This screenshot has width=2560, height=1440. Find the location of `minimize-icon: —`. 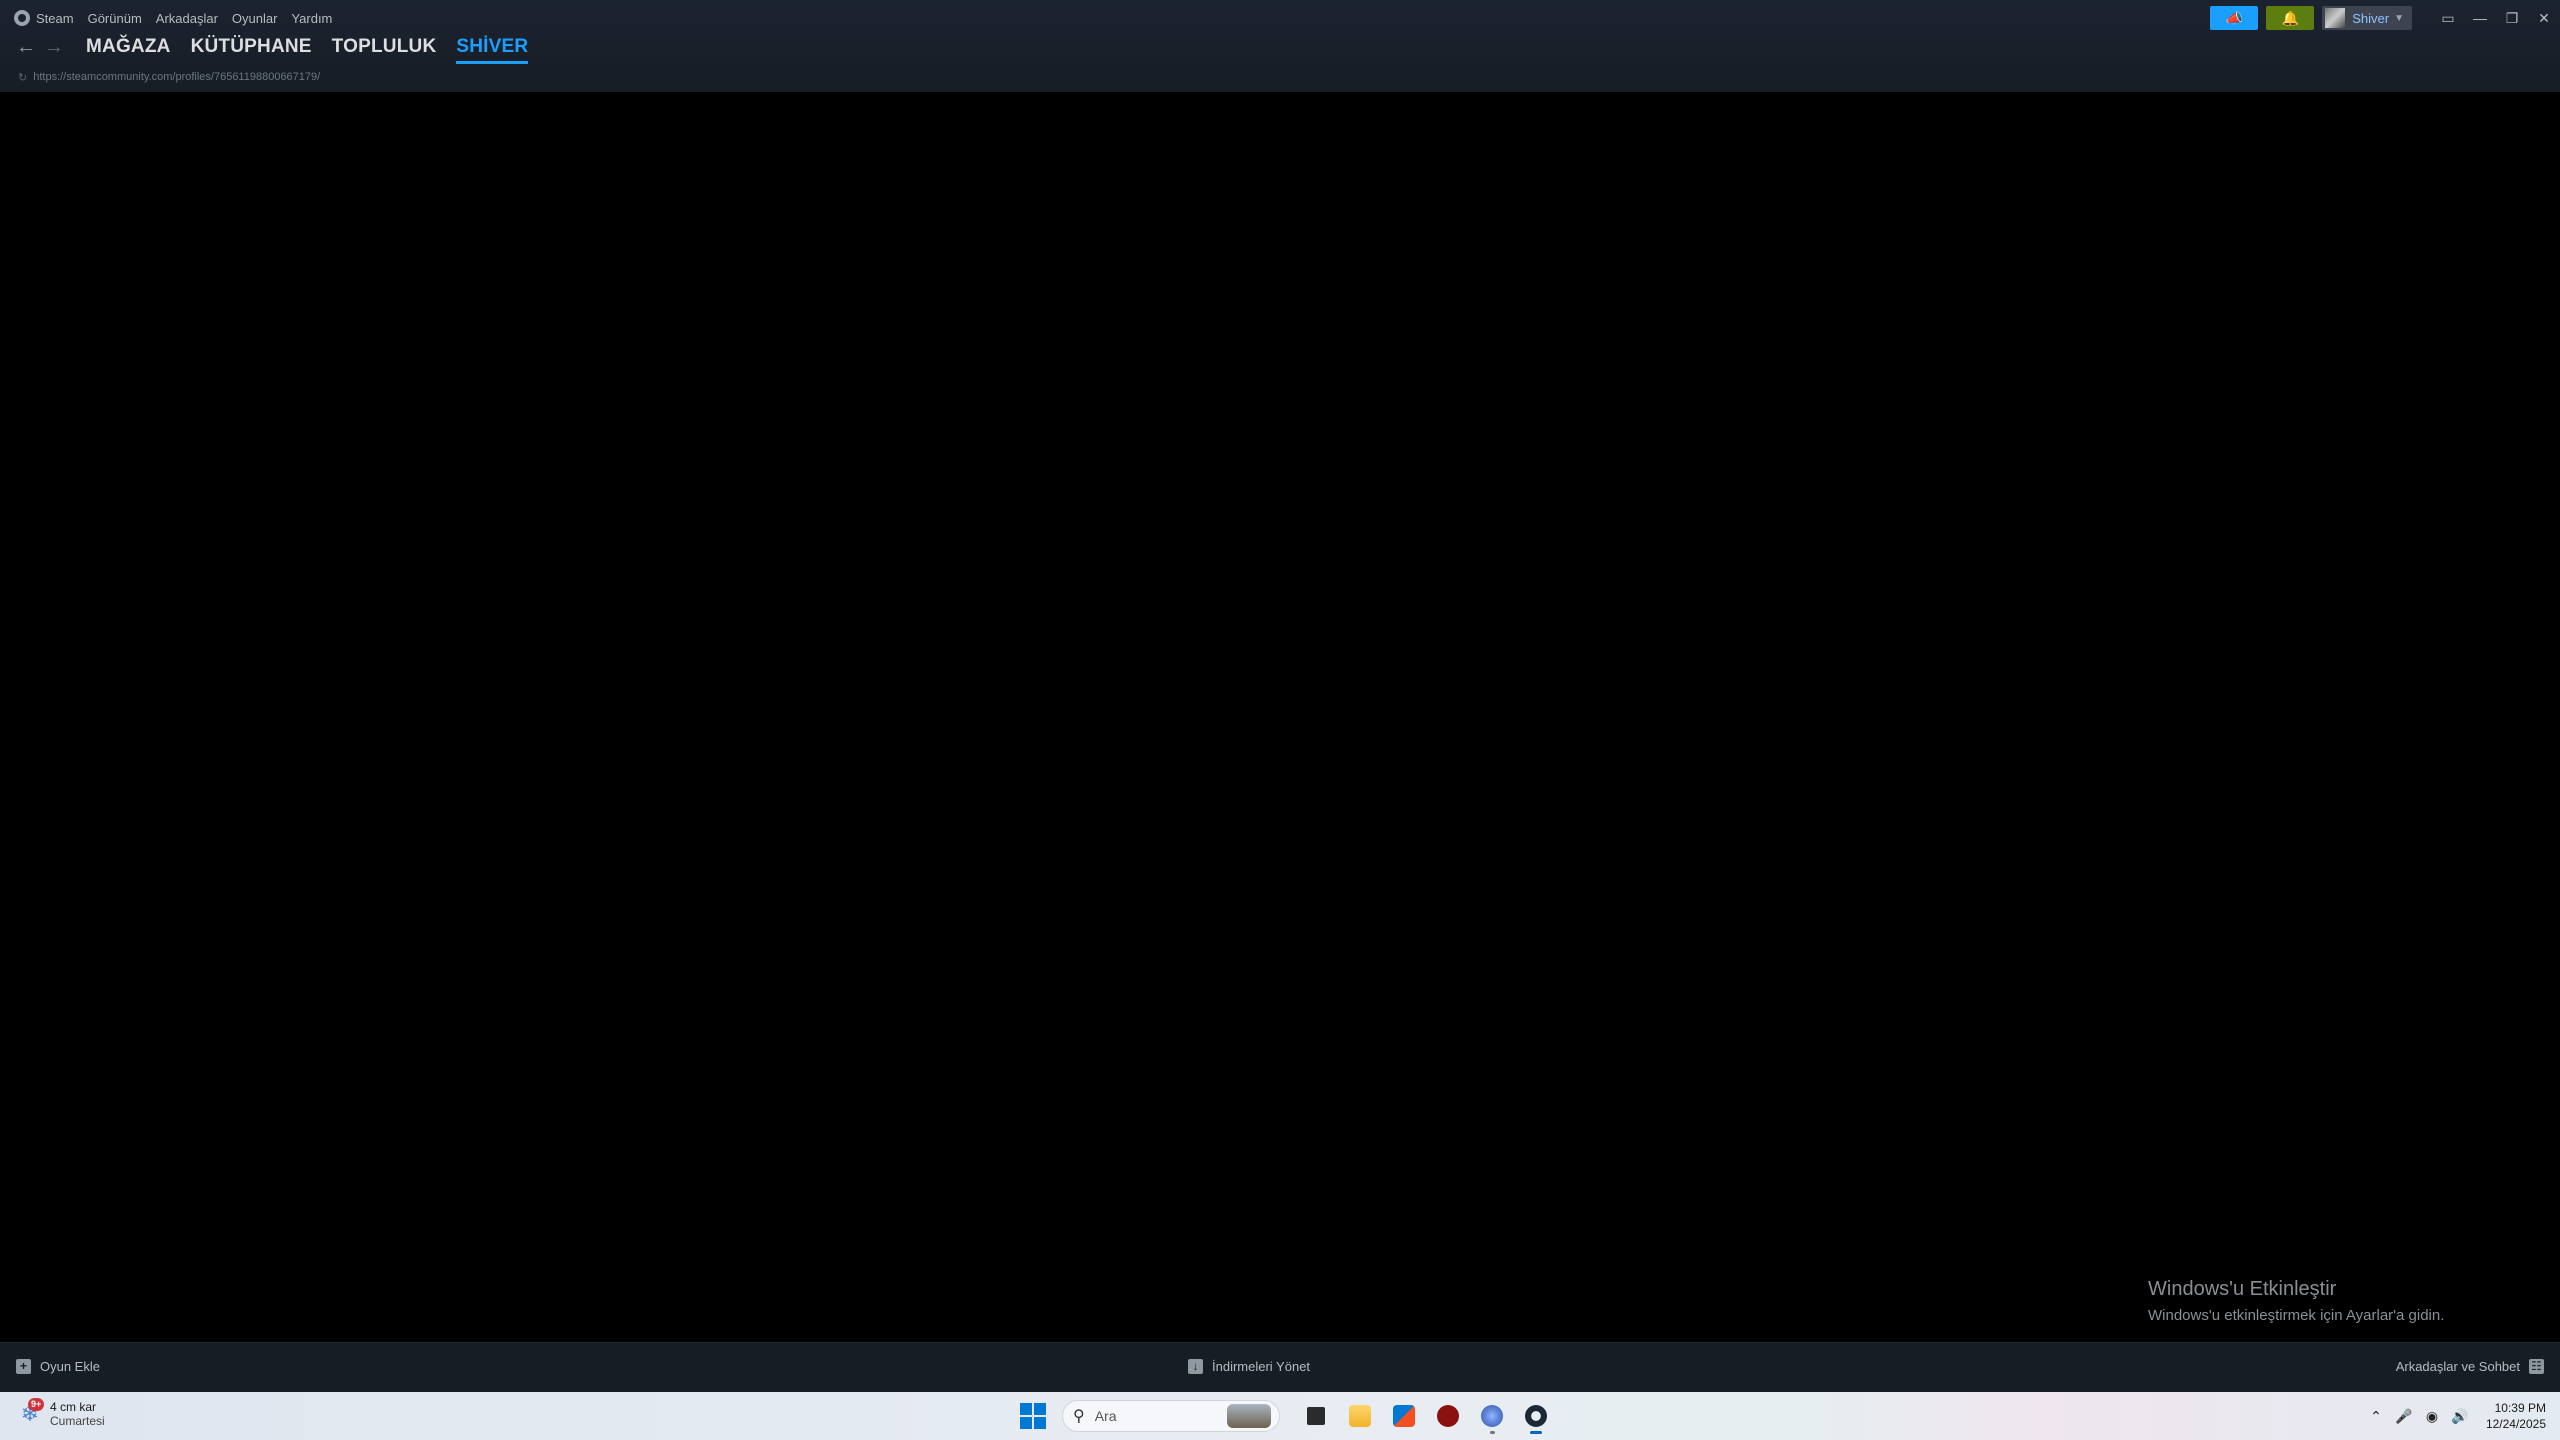

minimize-icon: — is located at coordinates (2480, 18).